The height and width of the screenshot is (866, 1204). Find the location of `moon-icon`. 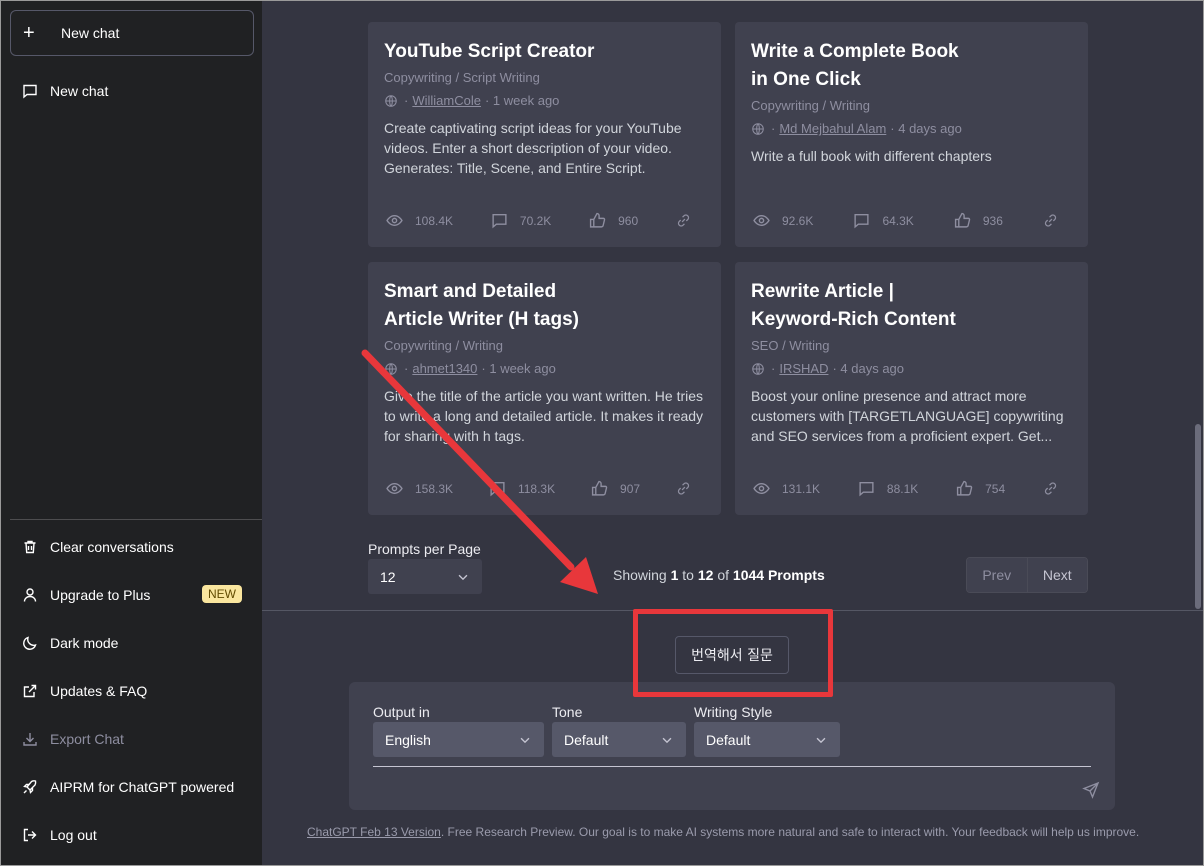

moon-icon is located at coordinates (30, 643).